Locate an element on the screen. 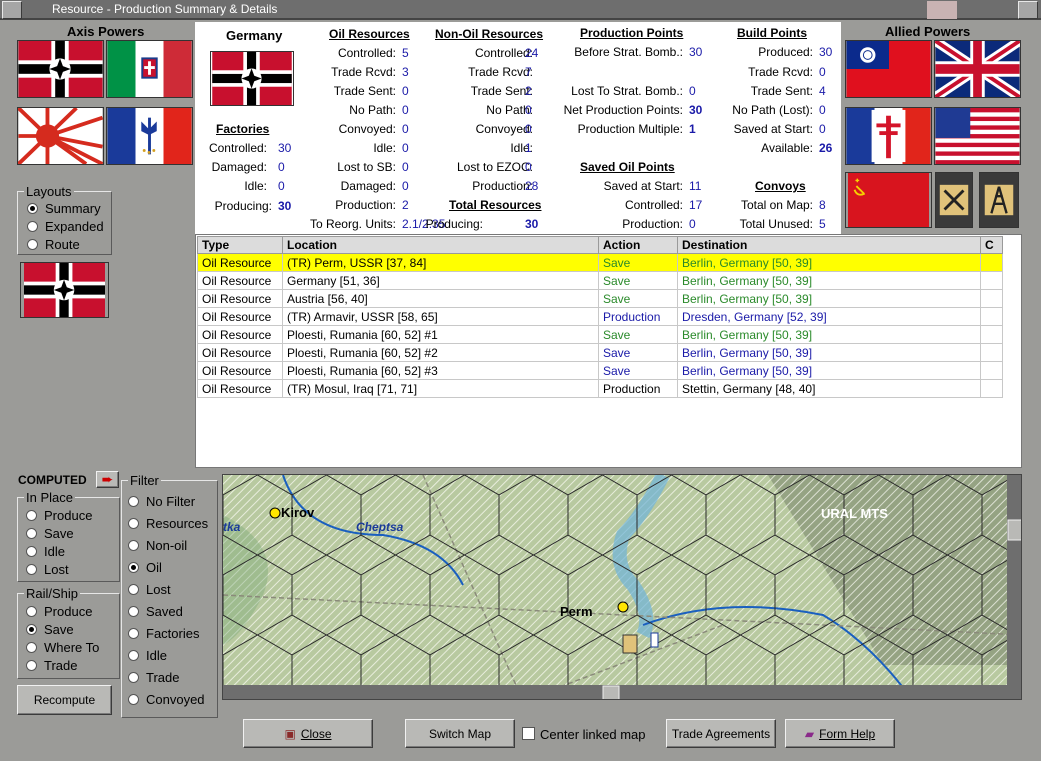 Image resolution: width=1041 pixels, height=761 pixels. japan-flag is located at coordinates (60, 136).